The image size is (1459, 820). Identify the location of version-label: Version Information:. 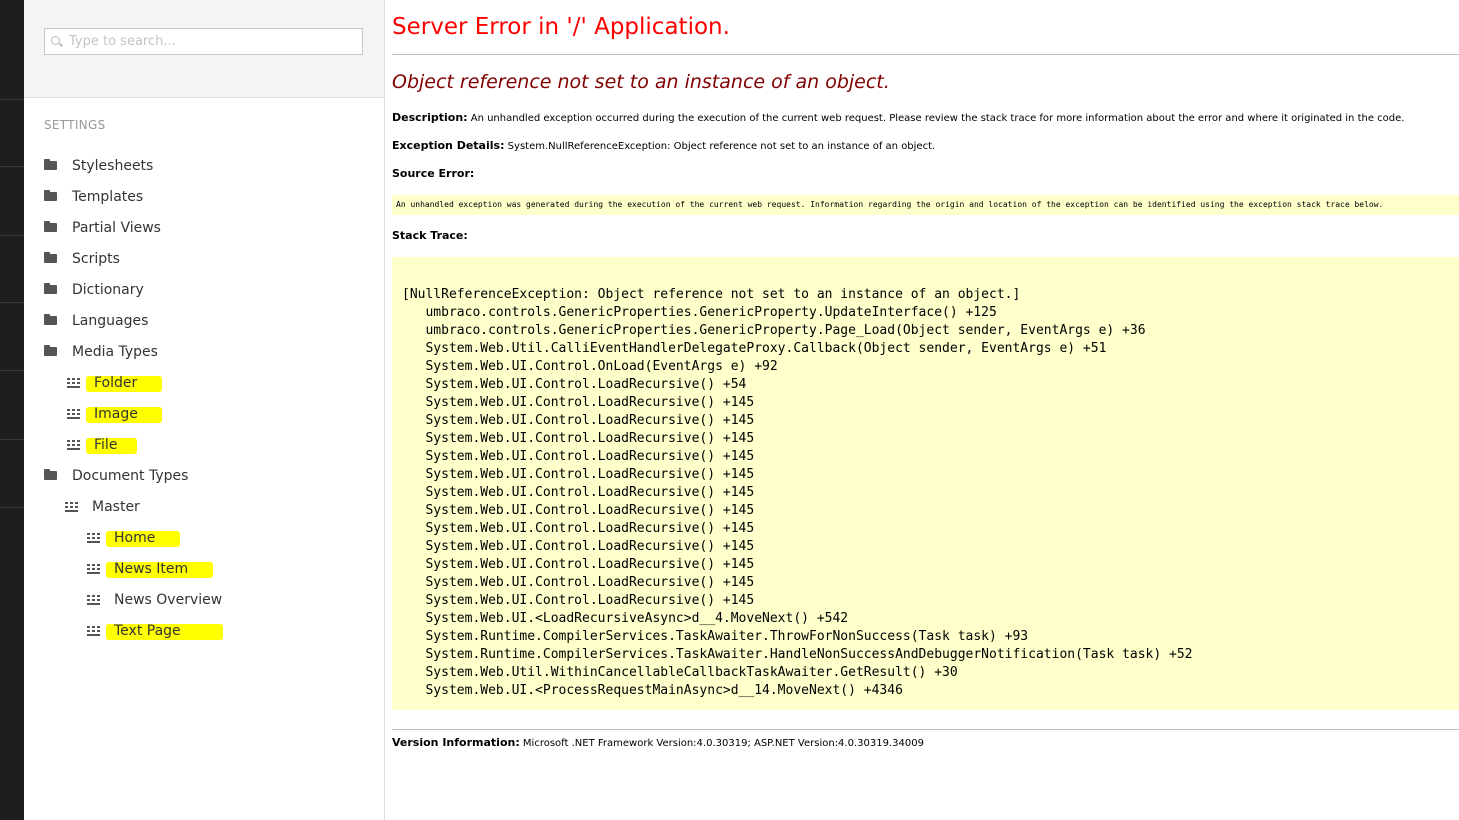
(456, 742).